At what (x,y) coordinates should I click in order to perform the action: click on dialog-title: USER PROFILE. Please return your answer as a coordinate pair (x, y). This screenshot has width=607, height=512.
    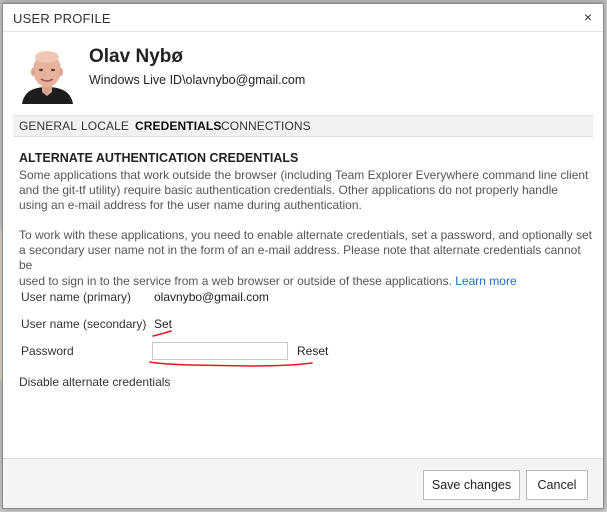
    Looking at the image, I should click on (62, 18).